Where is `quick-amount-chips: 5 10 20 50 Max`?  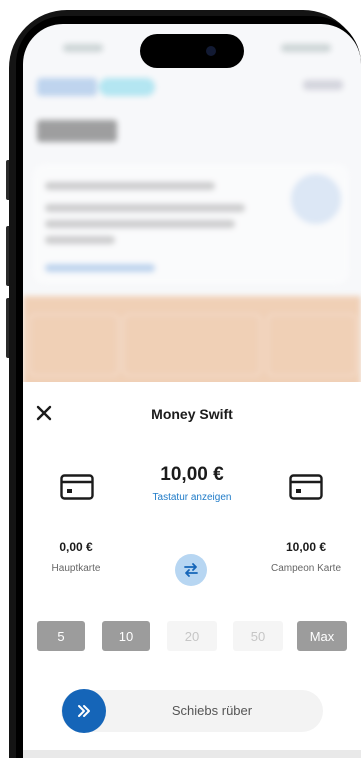
quick-amount-chips: 5 10 20 50 Max is located at coordinates (192, 636).